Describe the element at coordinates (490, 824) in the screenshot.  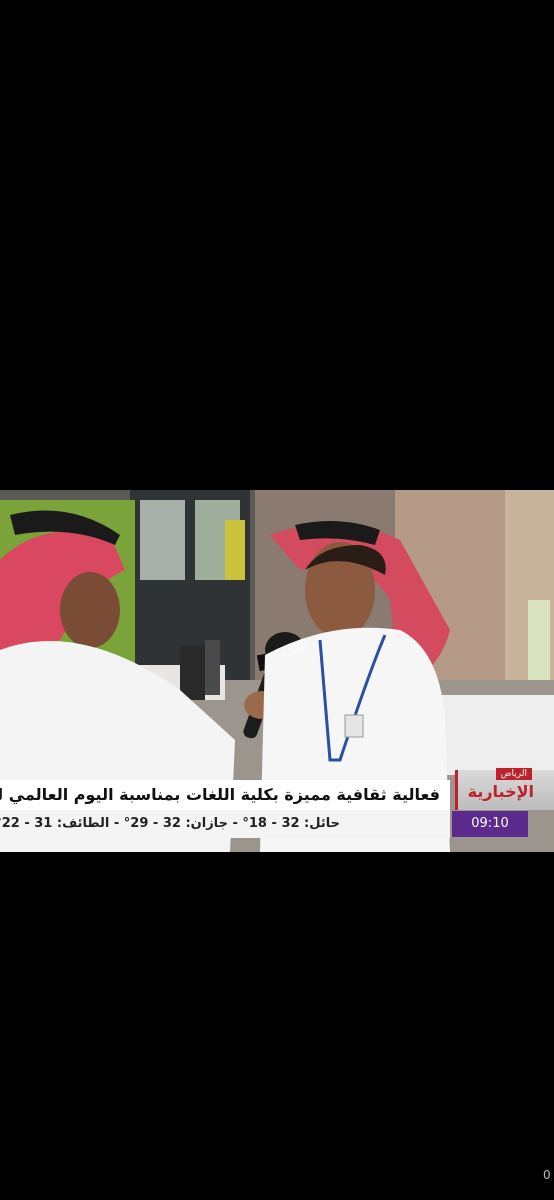
I see `broadcast-clock: 09:10` at that location.